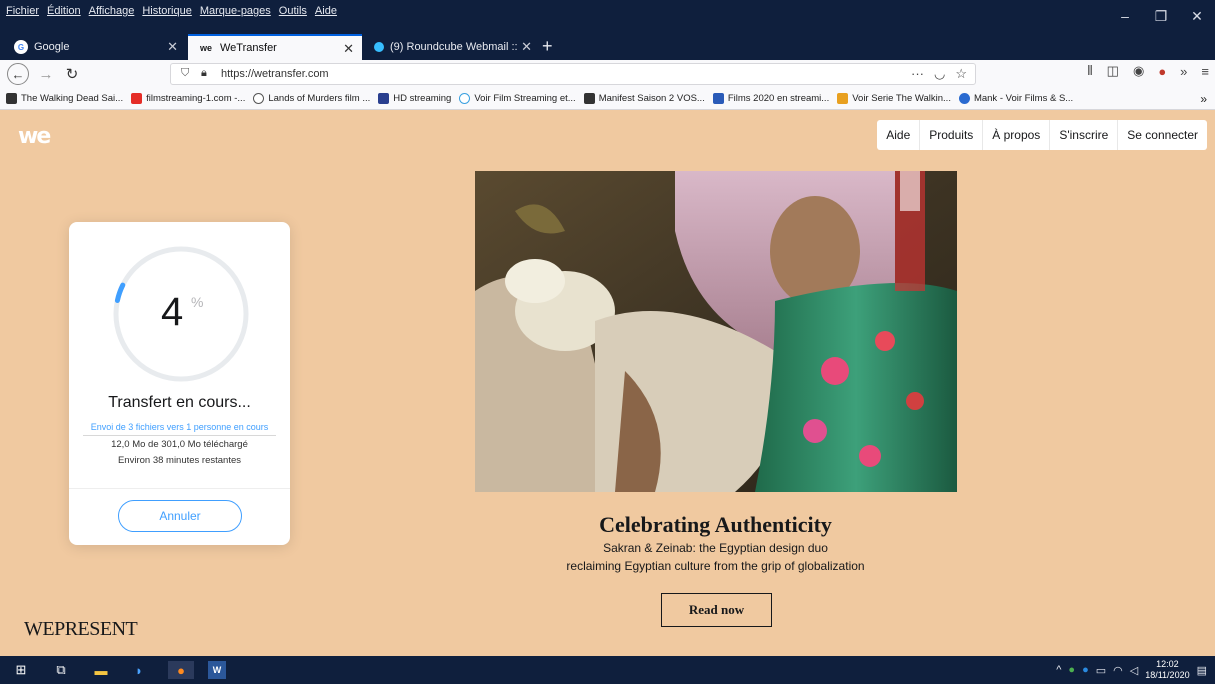  What do you see at coordinates (197, 302) in the screenshot?
I see `percent-sign: %` at bounding box center [197, 302].